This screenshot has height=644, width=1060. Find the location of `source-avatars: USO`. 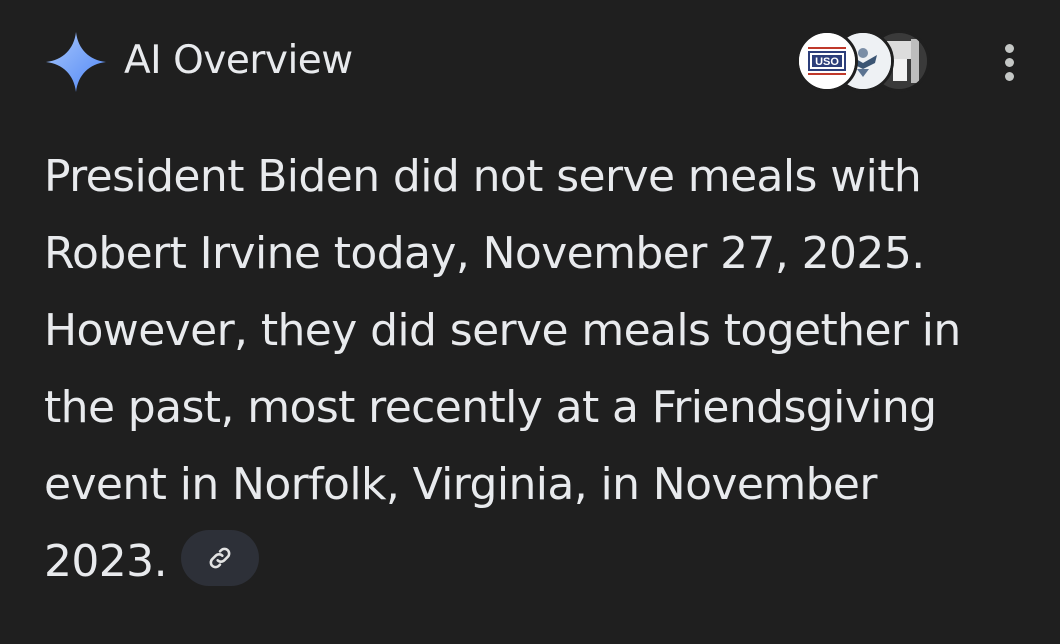

source-avatars: USO is located at coordinates (866, 61).